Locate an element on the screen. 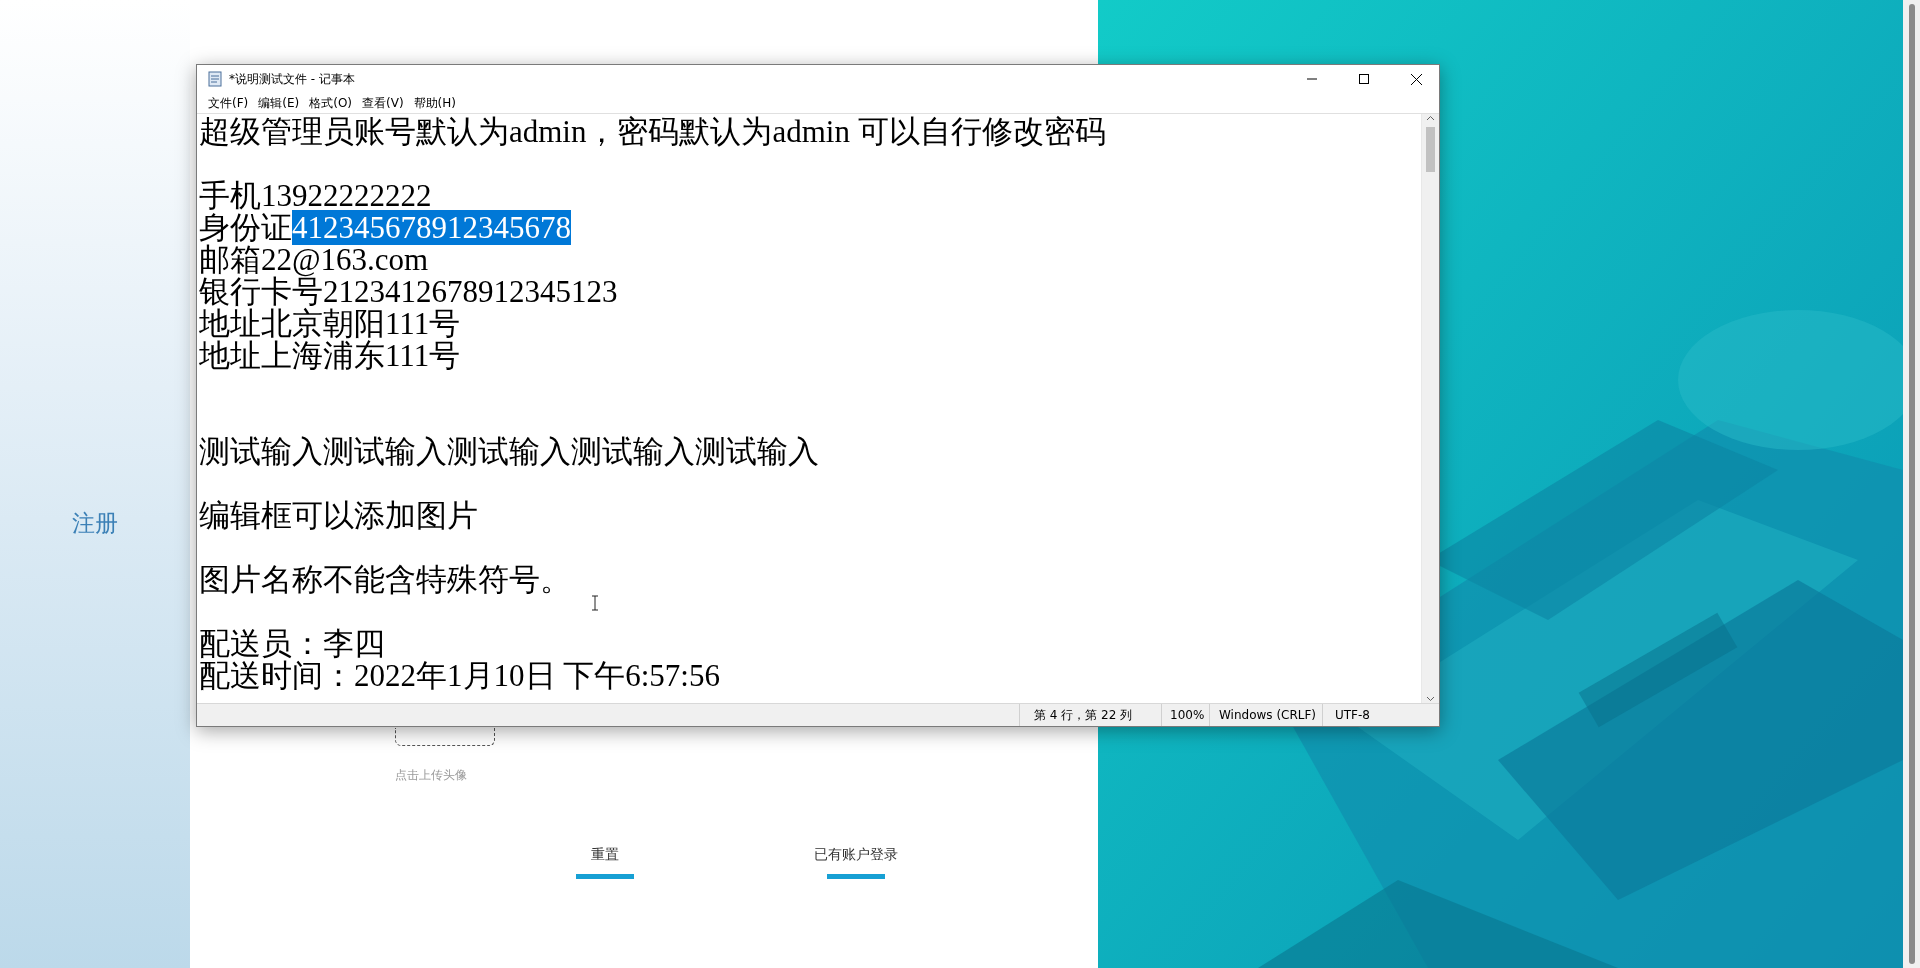 This screenshot has height=968, width=1920. text-line: 编辑框可以添加图片 is located at coordinates (338, 515).